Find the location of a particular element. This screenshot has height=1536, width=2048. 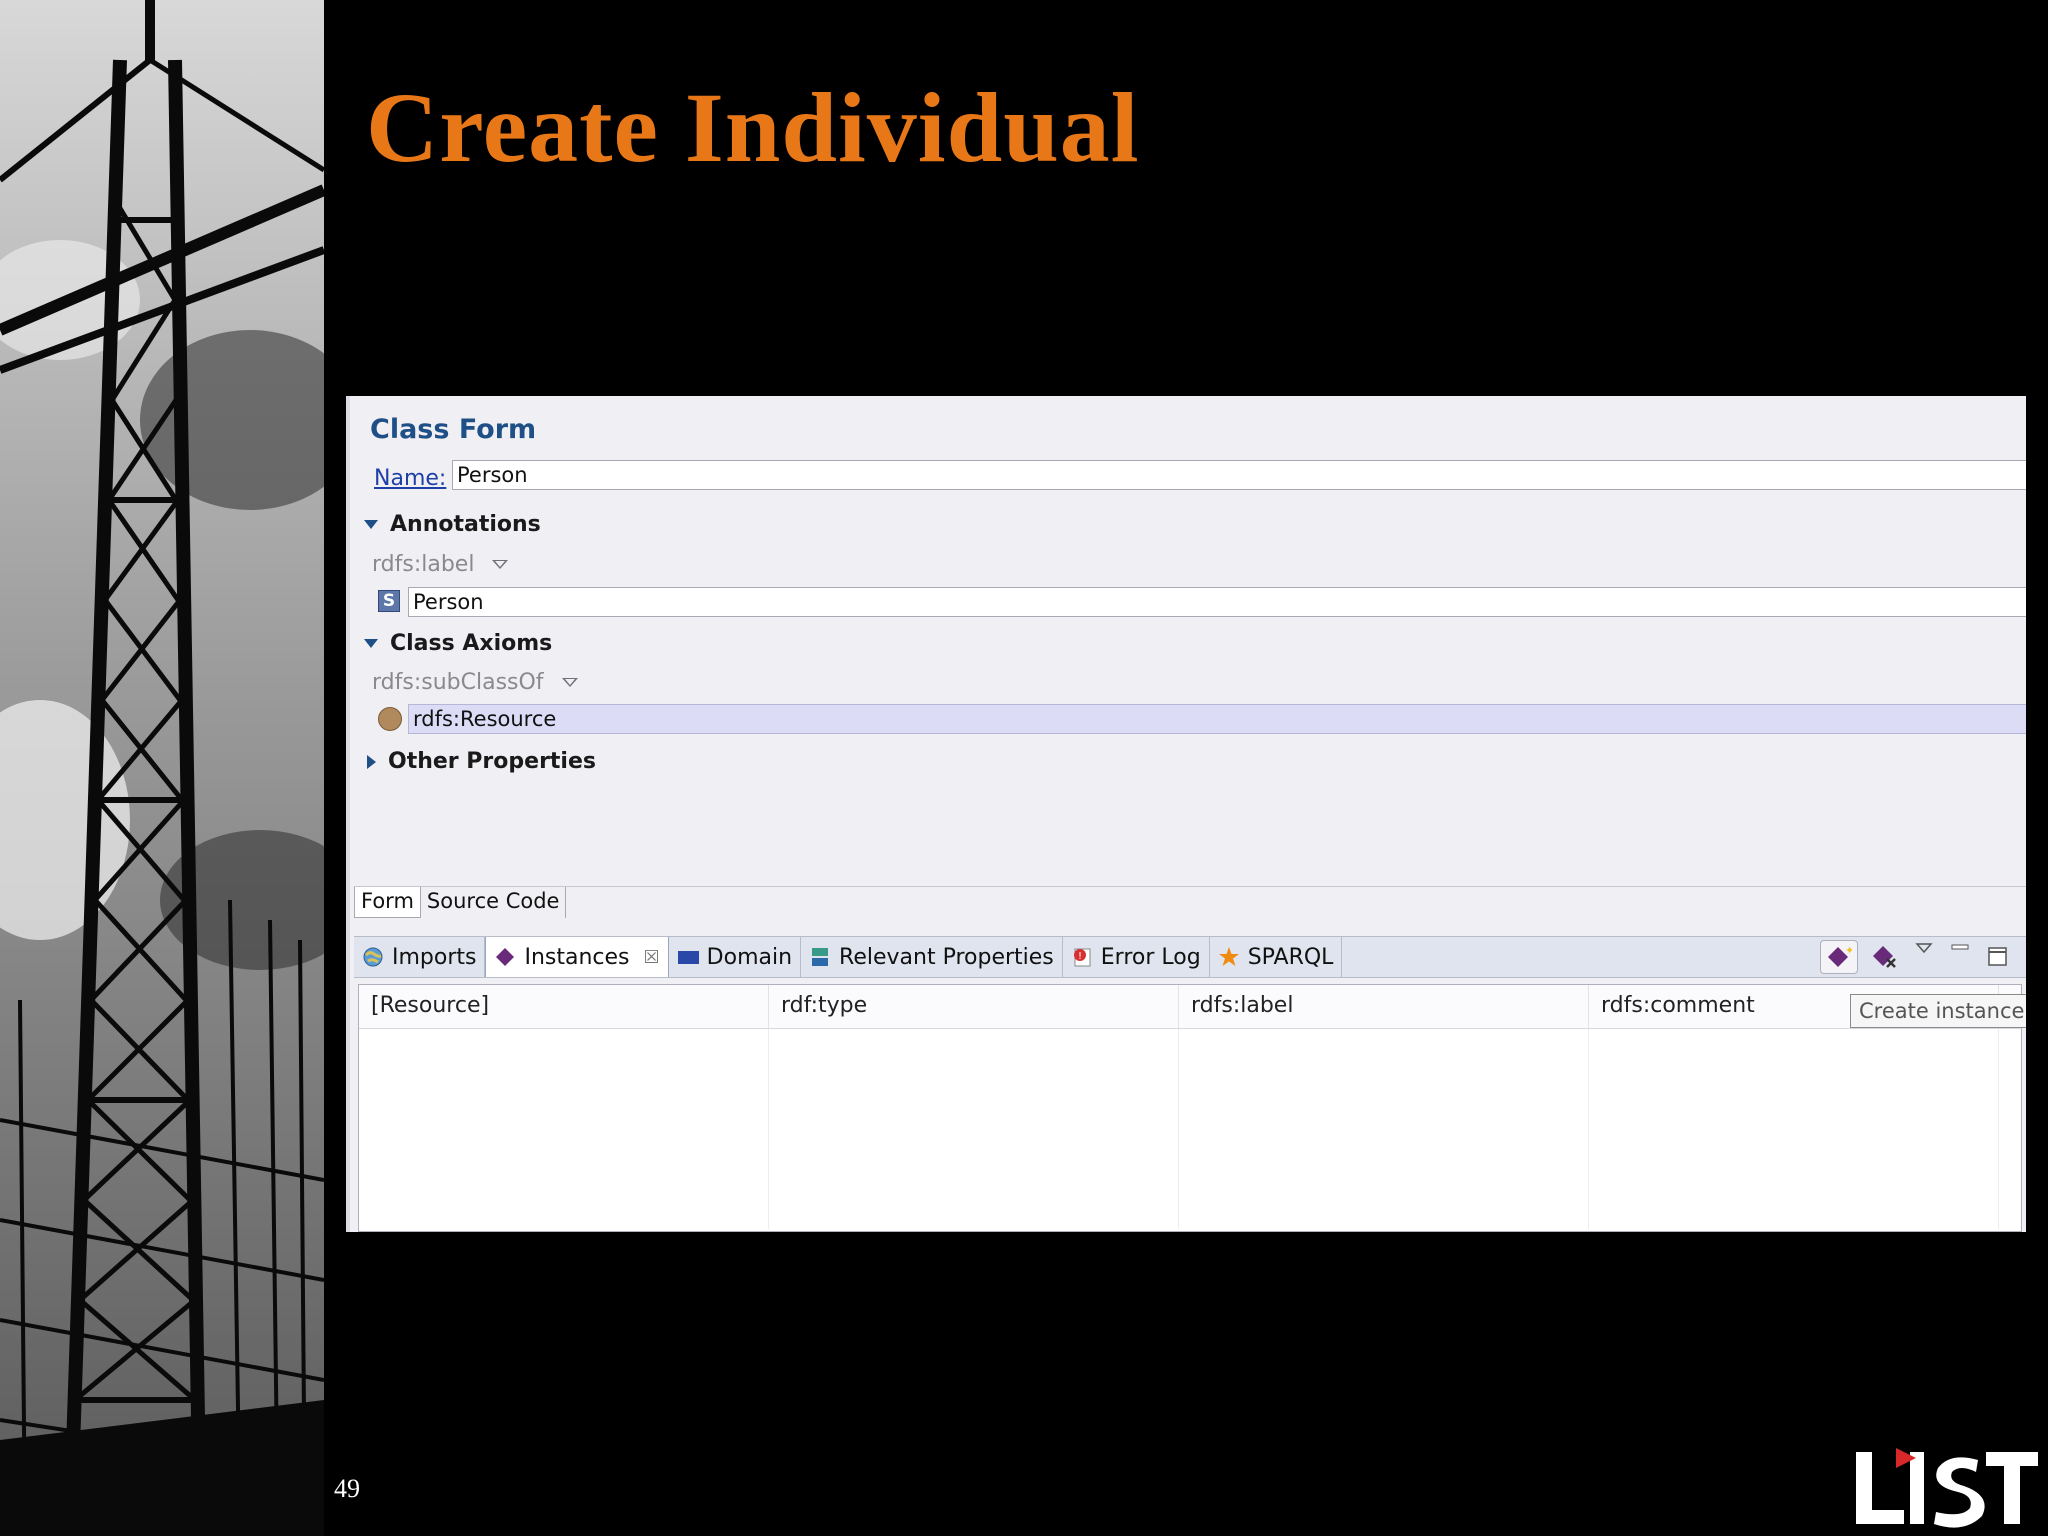

name-label-link: Name: is located at coordinates (410, 478).